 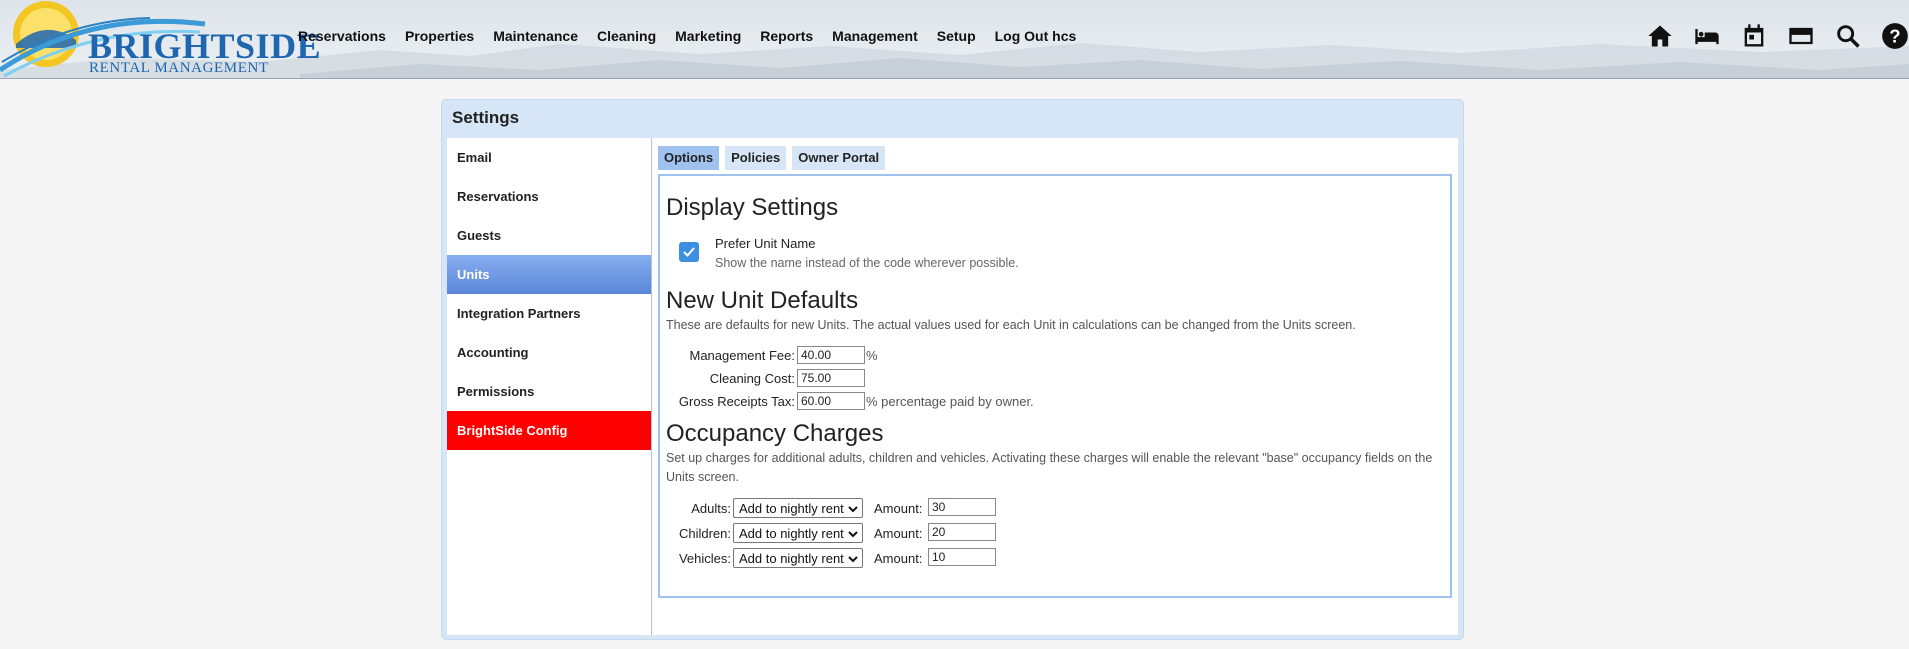 What do you see at coordinates (831, 378) in the screenshot?
I see `cleaning-cost-input` at bounding box center [831, 378].